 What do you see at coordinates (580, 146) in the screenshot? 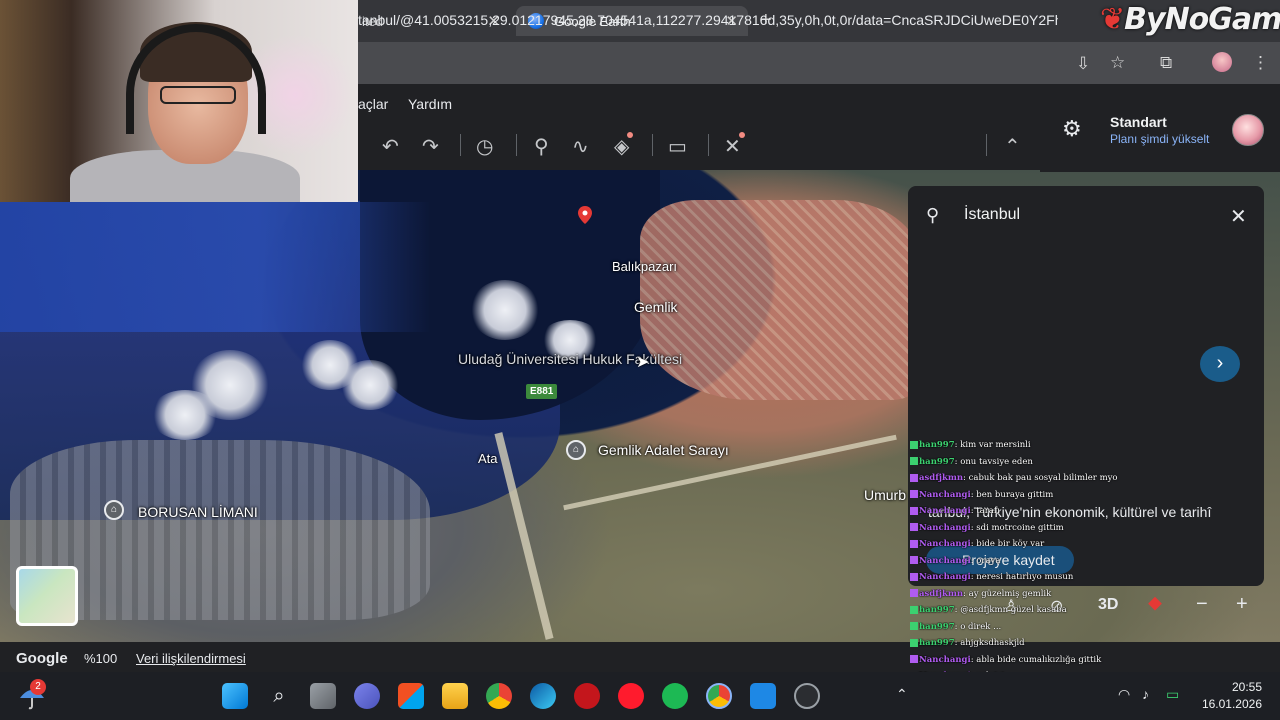
I see `add-path-icon: ∿` at bounding box center [580, 146].